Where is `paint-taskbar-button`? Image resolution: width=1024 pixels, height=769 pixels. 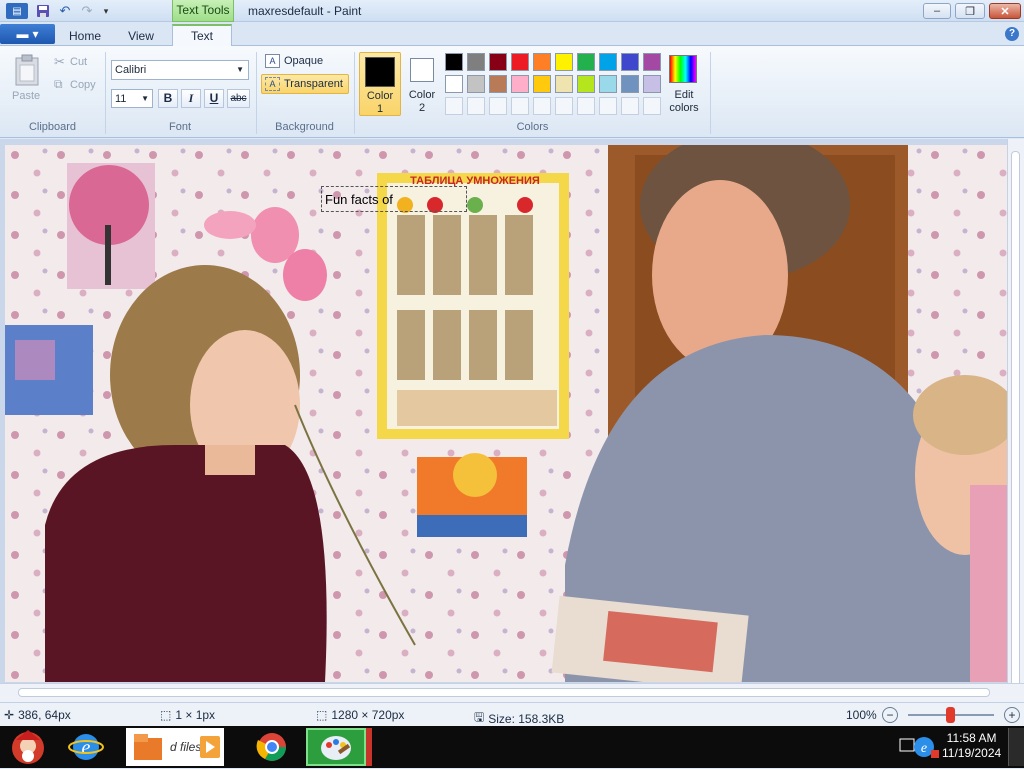 paint-taskbar-button is located at coordinates (336, 747).